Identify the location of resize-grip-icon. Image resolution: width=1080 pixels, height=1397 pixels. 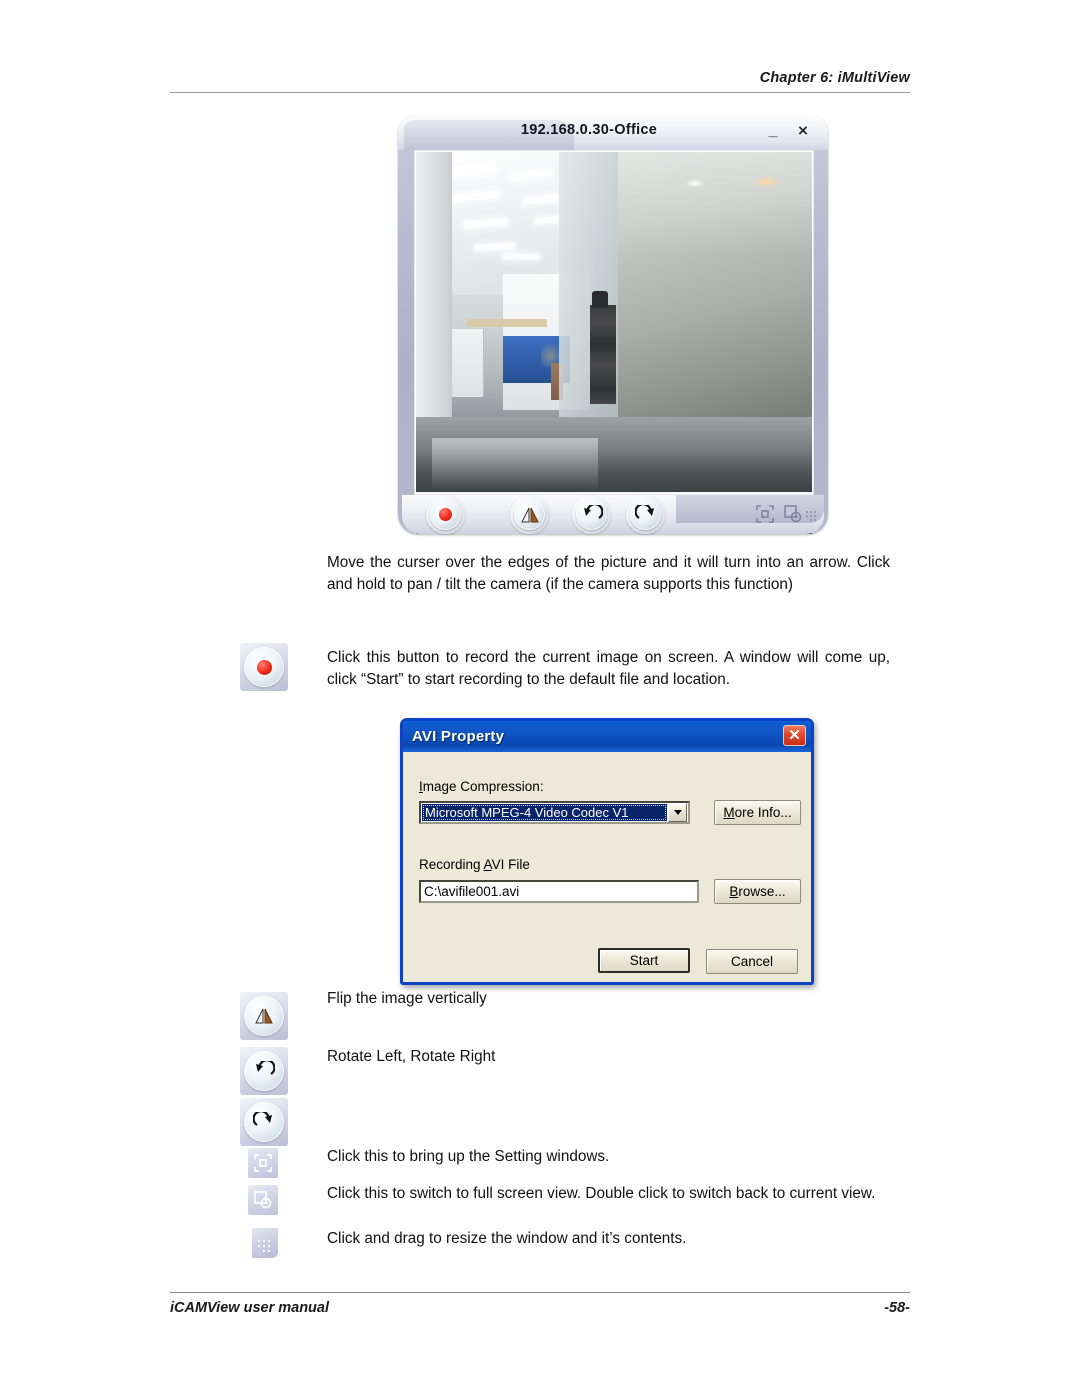
(265, 1243).